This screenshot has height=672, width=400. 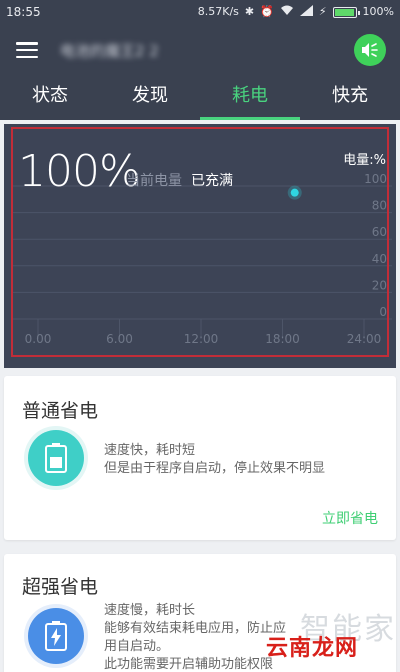 What do you see at coordinates (50, 98) in the screenshot?
I see `tab-status: 状态` at bounding box center [50, 98].